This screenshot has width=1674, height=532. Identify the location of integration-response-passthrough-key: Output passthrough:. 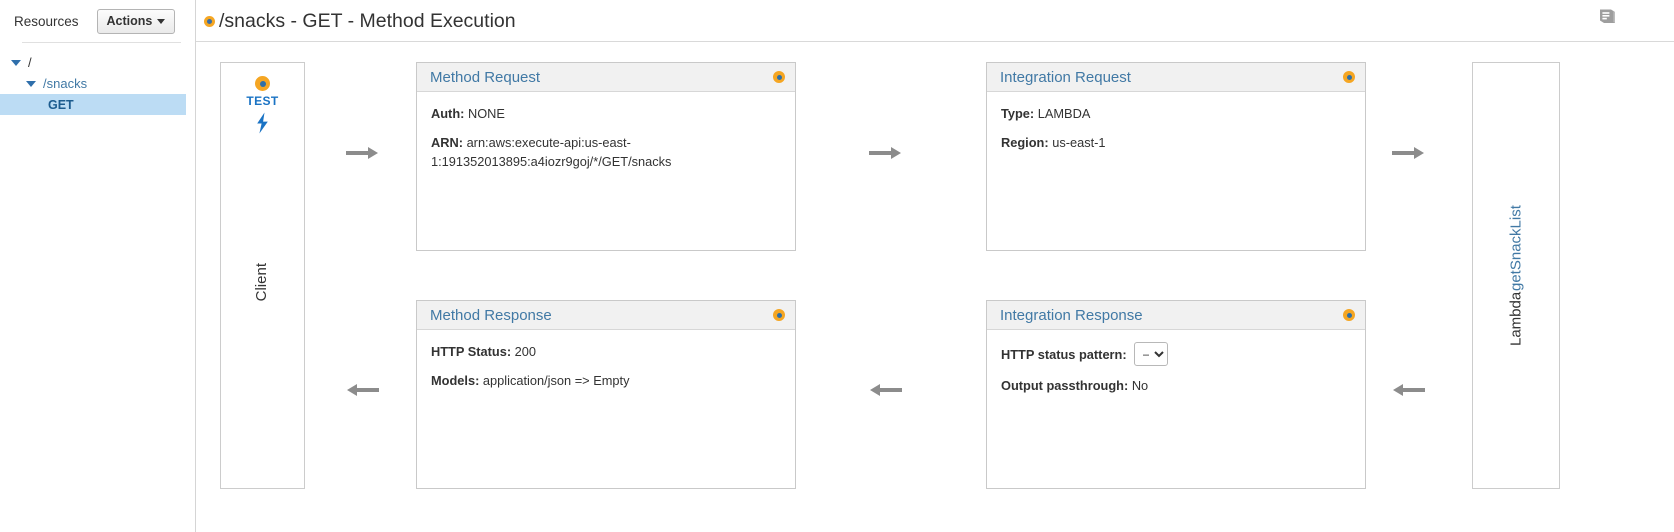
(1065, 385).